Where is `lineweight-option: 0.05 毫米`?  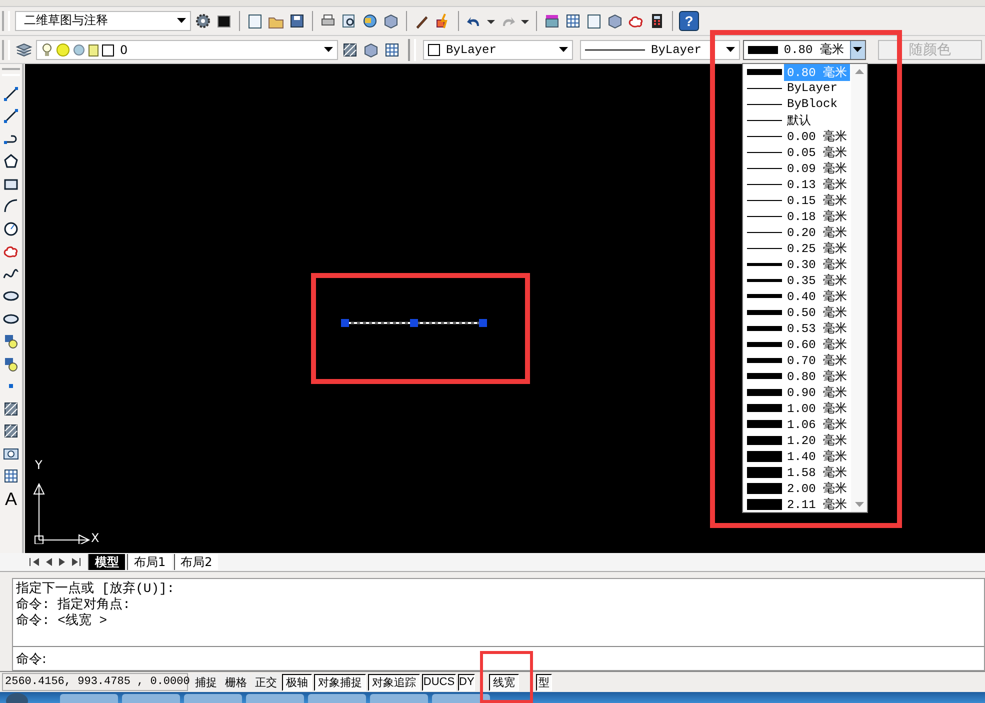 lineweight-option: 0.05 毫米 is located at coordinates (797, 152).